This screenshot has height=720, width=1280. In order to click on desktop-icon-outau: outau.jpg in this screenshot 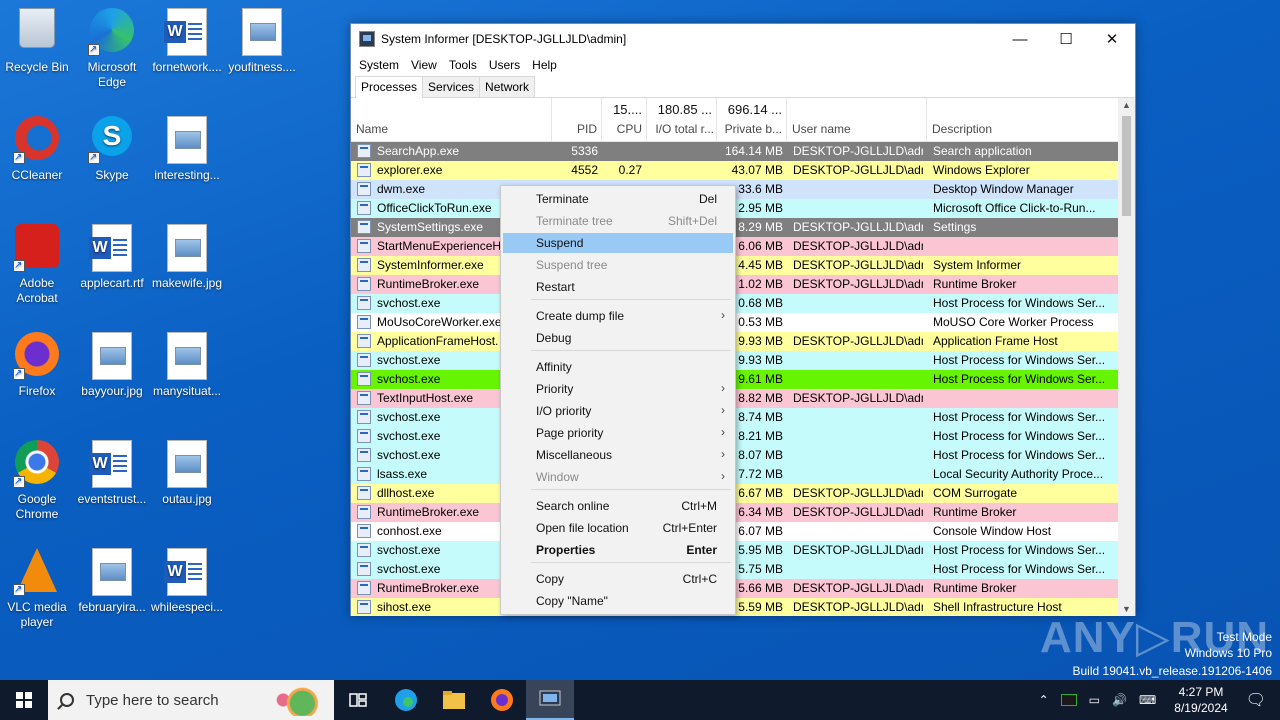, I will do `click(187, 471)`.